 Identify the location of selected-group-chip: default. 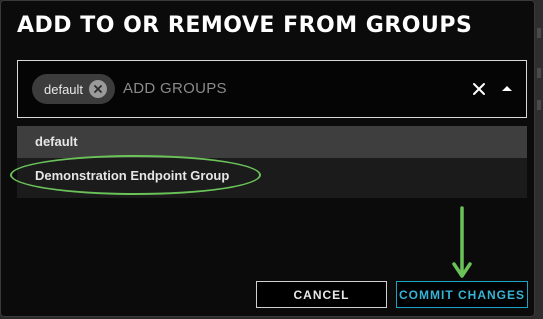
(74, 89).